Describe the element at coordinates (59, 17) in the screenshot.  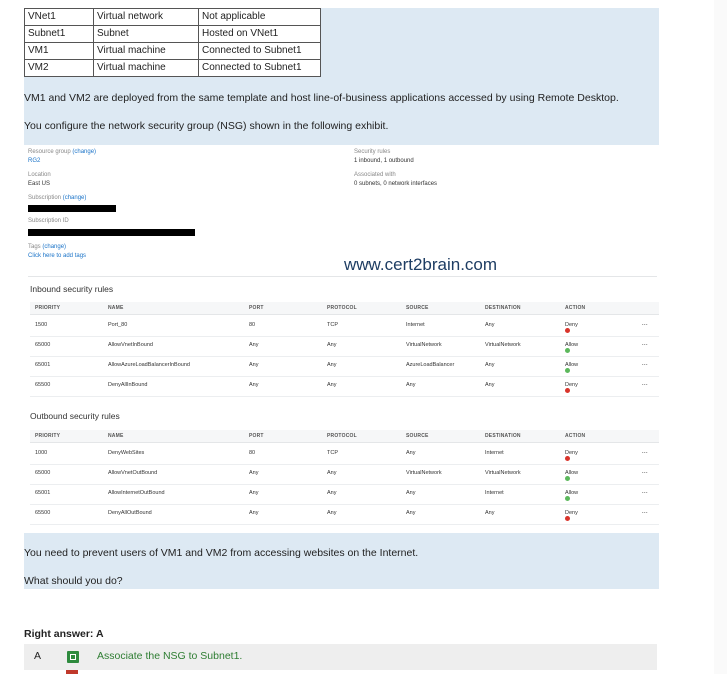
I see `table-cell: VNet1` at that location.